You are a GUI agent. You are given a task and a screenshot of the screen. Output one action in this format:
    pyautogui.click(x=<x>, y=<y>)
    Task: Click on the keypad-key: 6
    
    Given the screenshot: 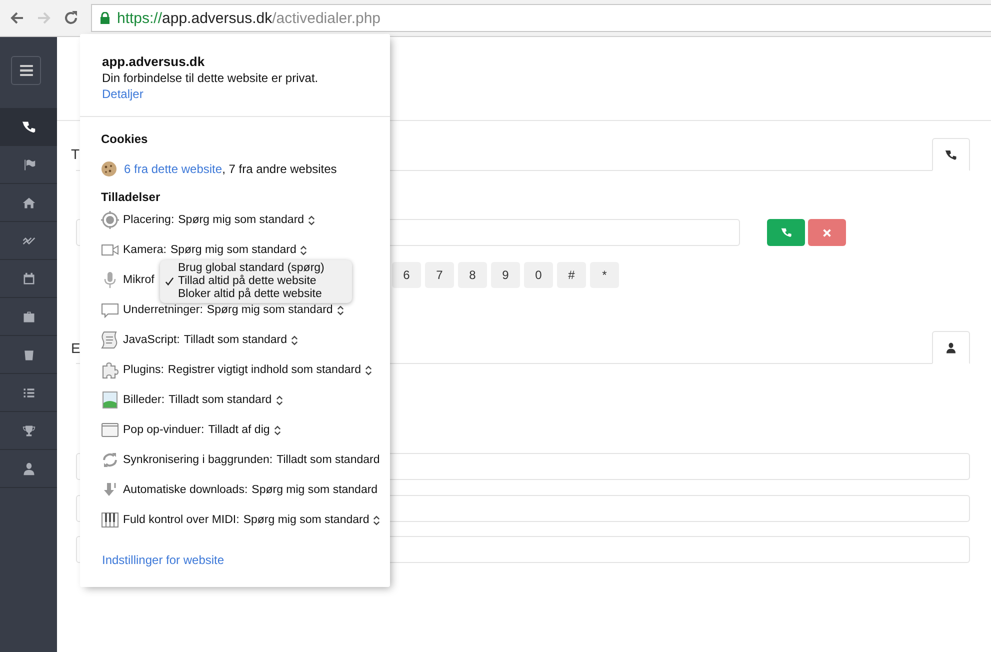 What is the action you would take?
    pyautogui.click(x=406, y=275)
    